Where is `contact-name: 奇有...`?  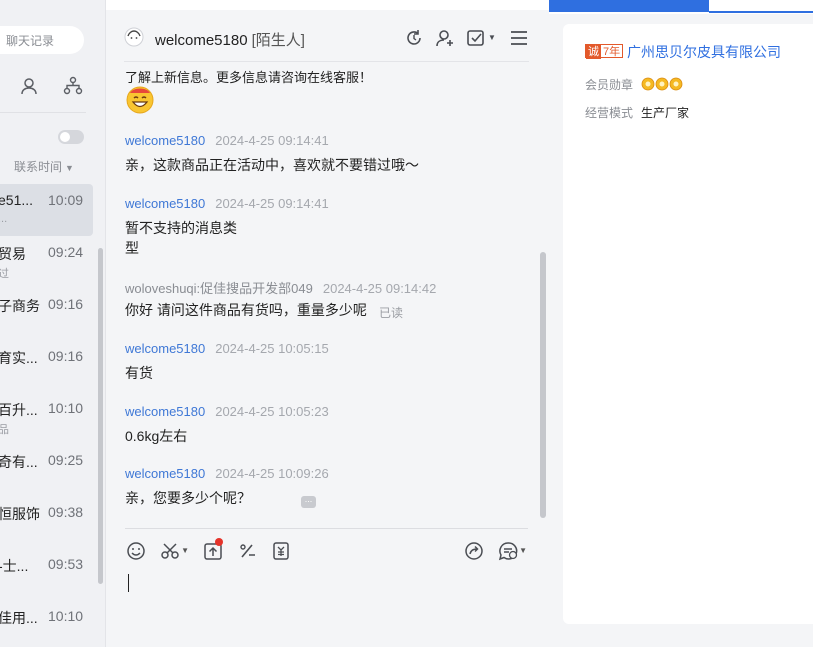 contact-name: 奇有... is located at coordinates (19, 462).